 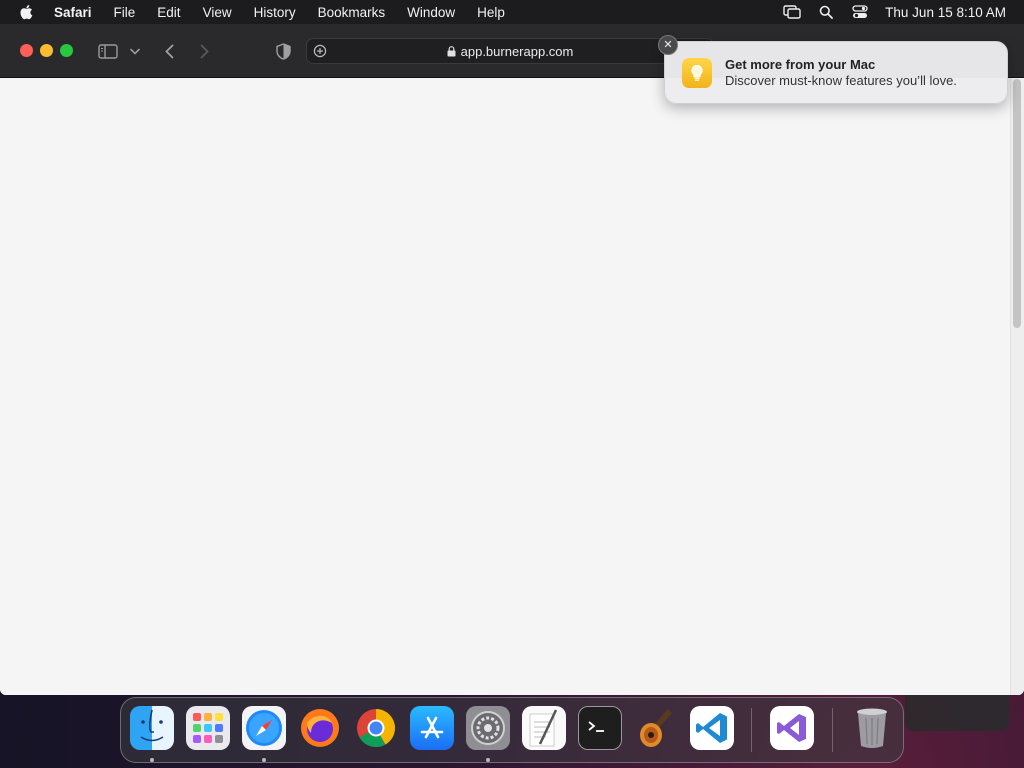 I want to click on menu-app-name: Safari, so click(x=77, y=12).